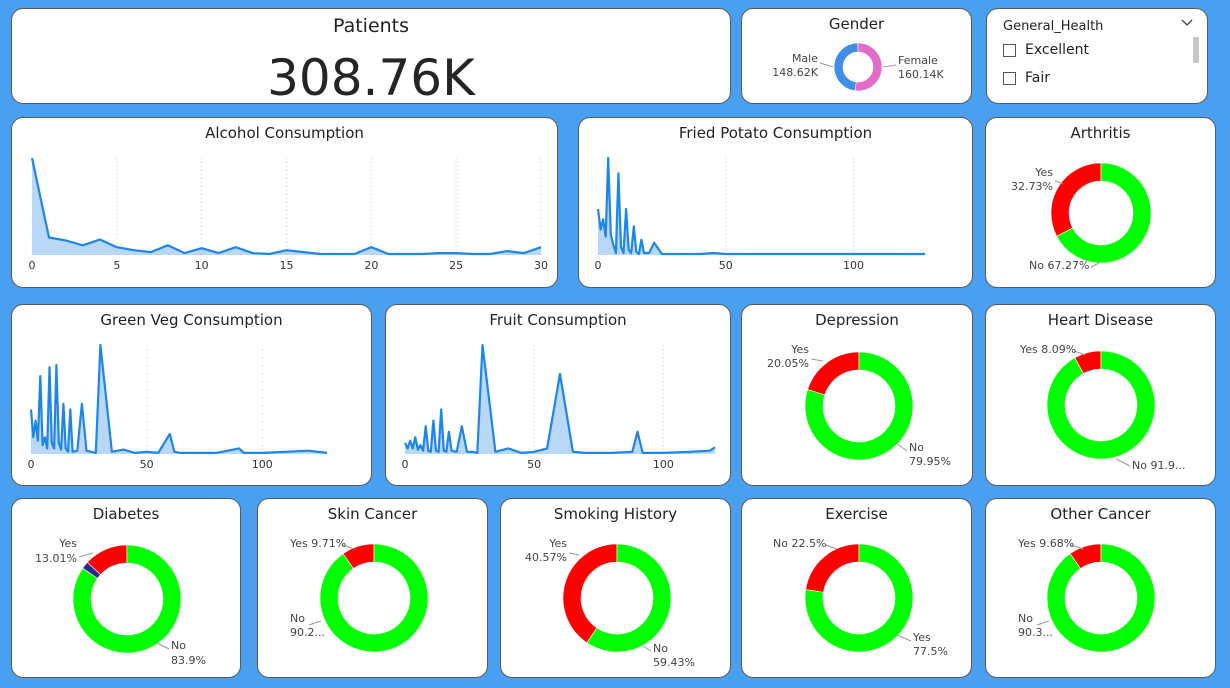 This screenshot has width=1230, height=688. I want to click on chevron-down-icon, so click(1187, 24).